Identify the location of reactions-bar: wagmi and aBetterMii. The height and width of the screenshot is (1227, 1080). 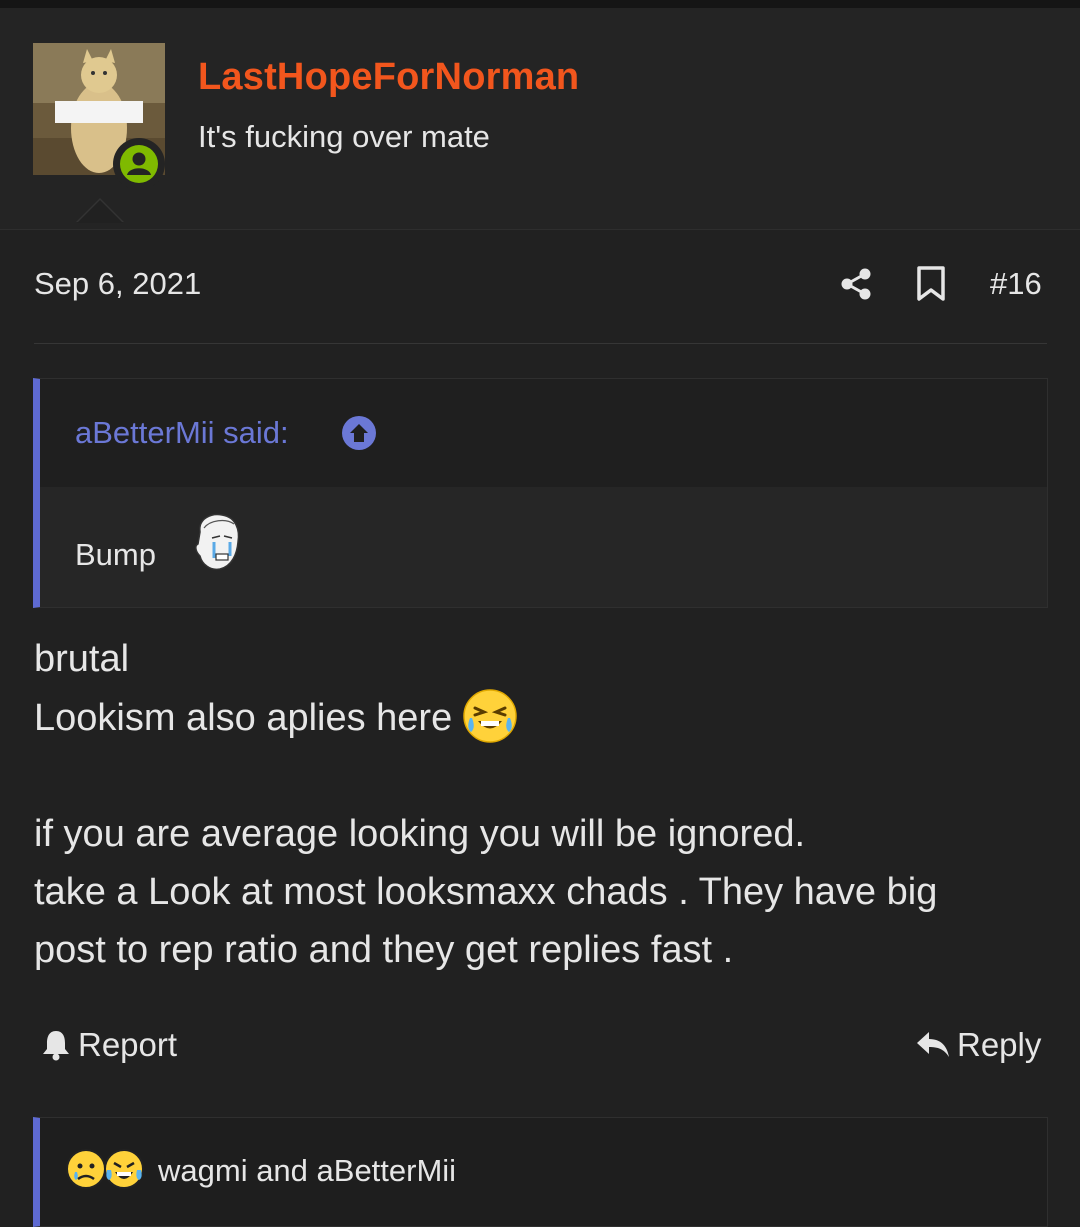
(540, 1172).